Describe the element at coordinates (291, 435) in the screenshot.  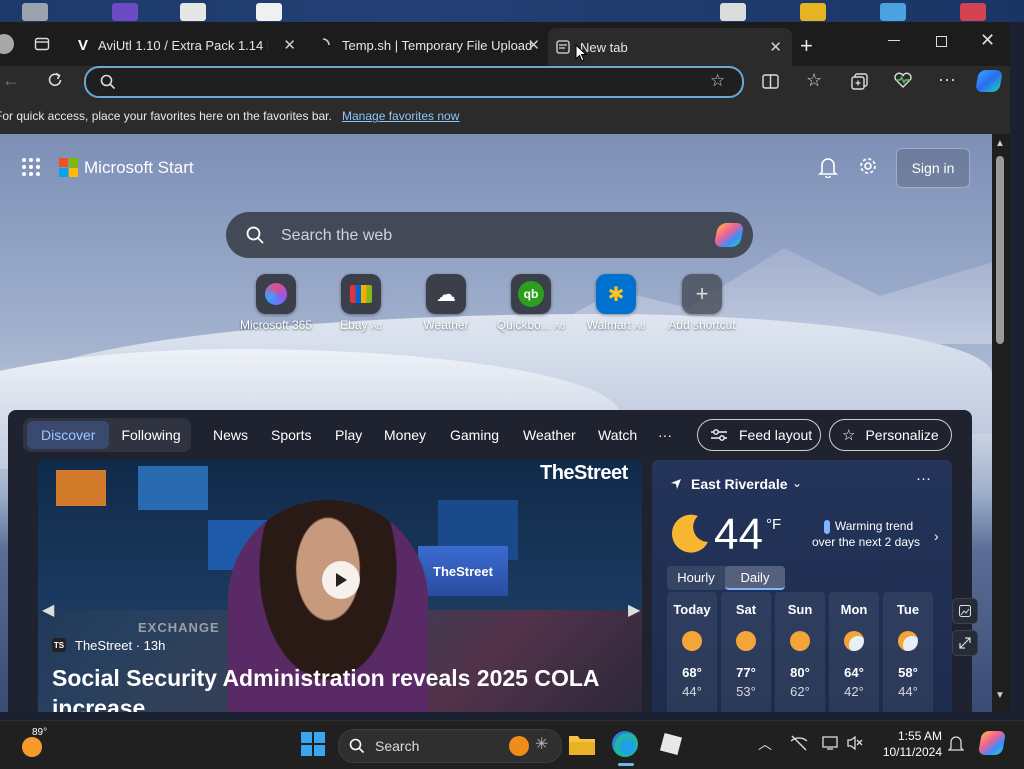
I see `category-sports: Sports` at that location.